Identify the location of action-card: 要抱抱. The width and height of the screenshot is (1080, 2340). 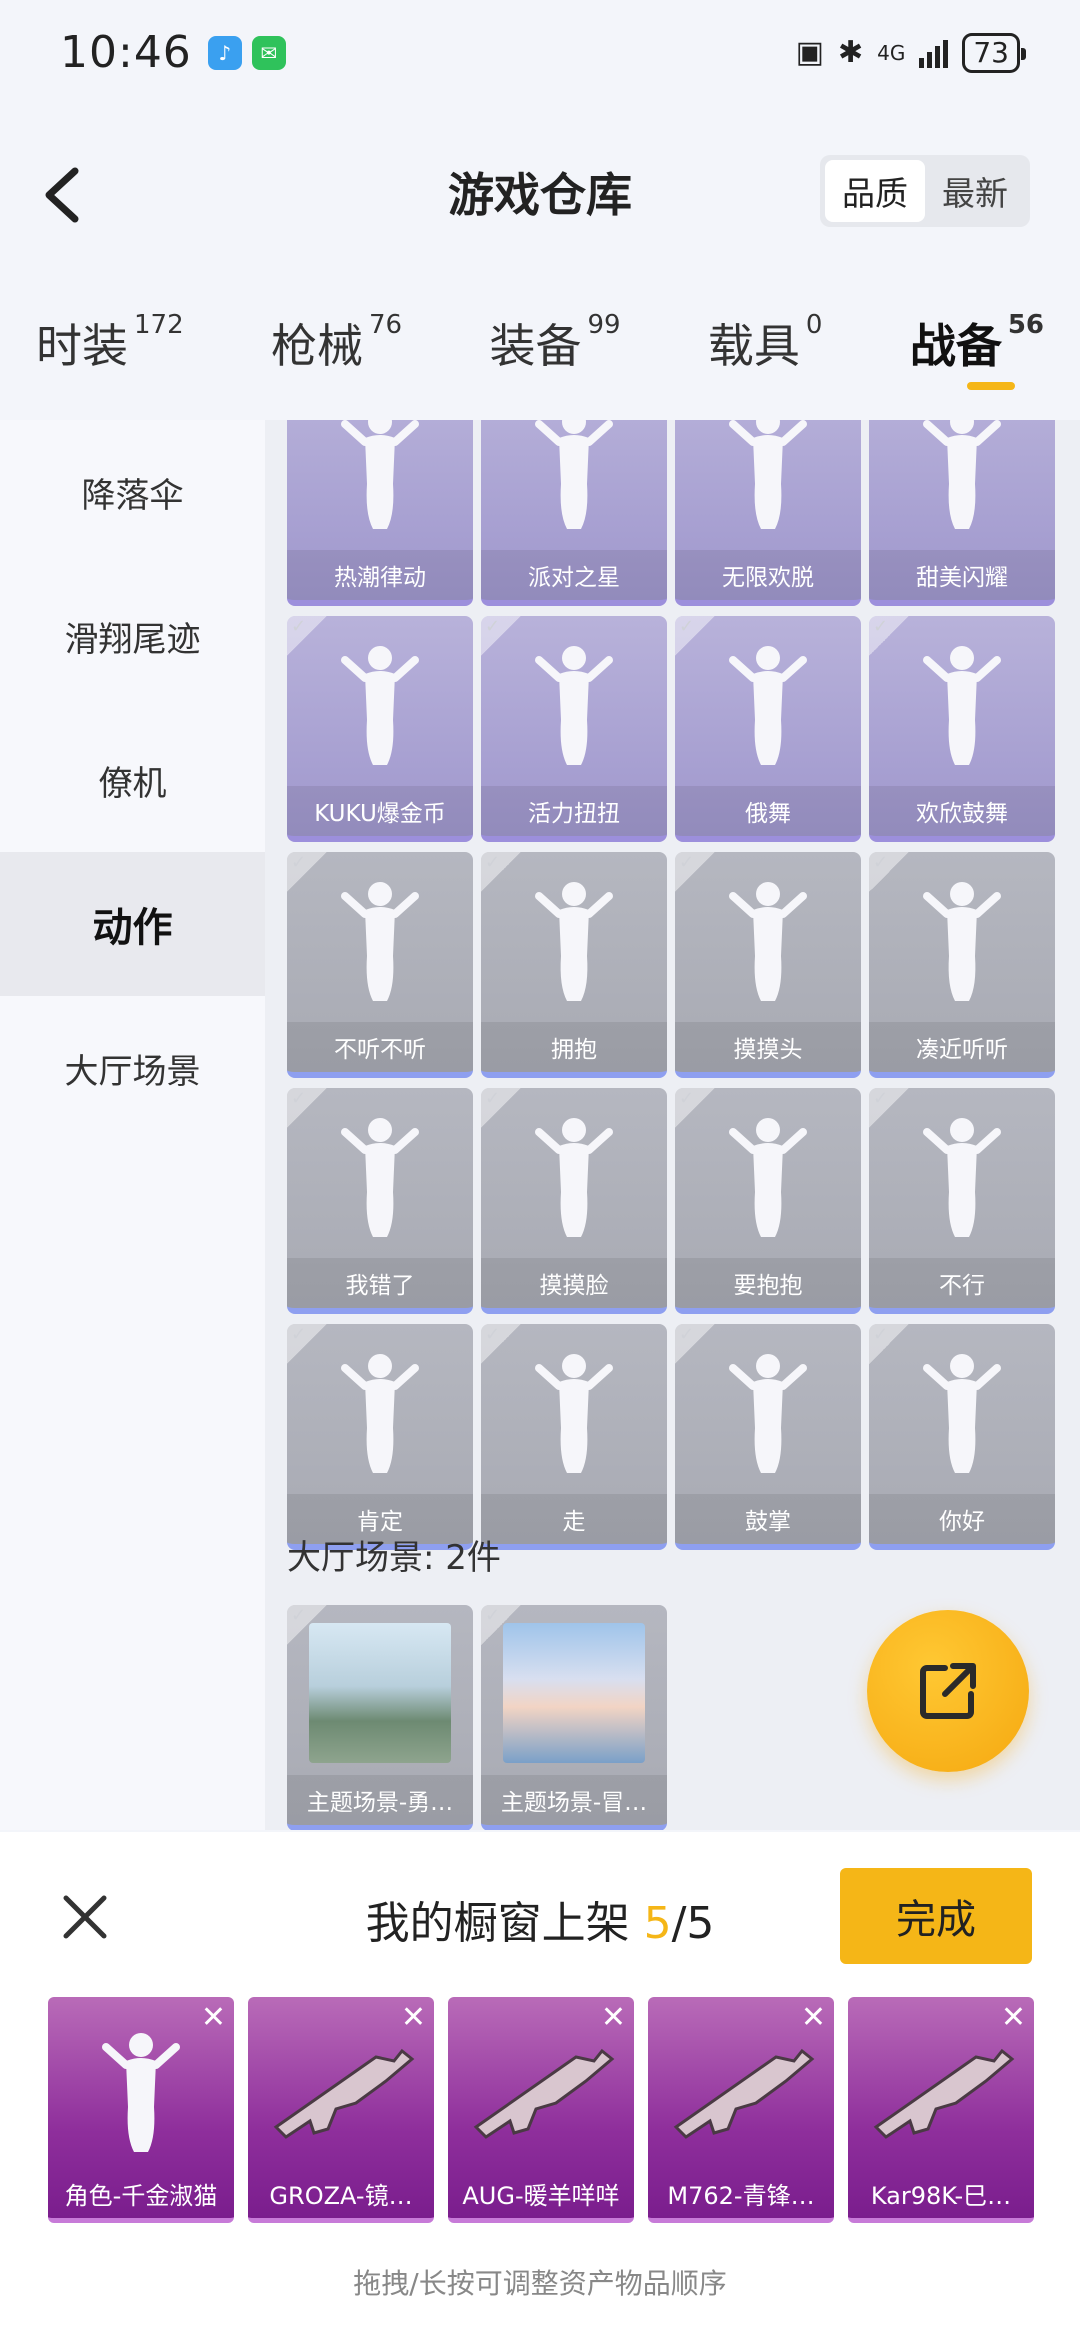
(768, 1201).